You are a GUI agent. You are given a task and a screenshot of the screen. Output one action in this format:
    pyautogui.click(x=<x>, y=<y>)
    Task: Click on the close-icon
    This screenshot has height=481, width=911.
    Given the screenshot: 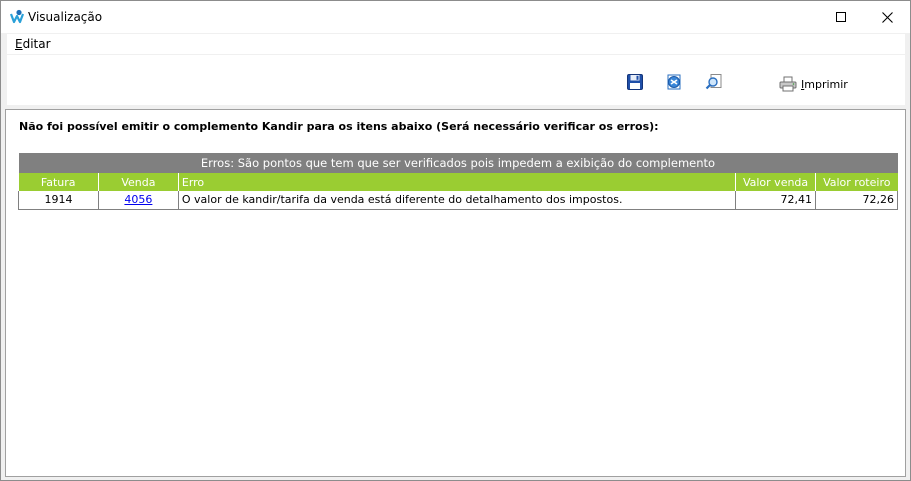 What is the action you would take?
    pyautogui.click(x=887, y=17)
    